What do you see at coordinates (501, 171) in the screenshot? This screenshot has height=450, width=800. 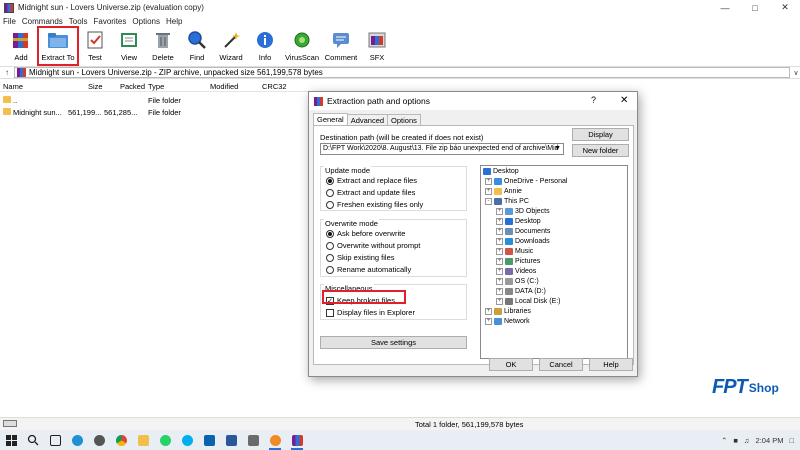 I see `tree-node: Desktop` at bounding box center [501, 171].